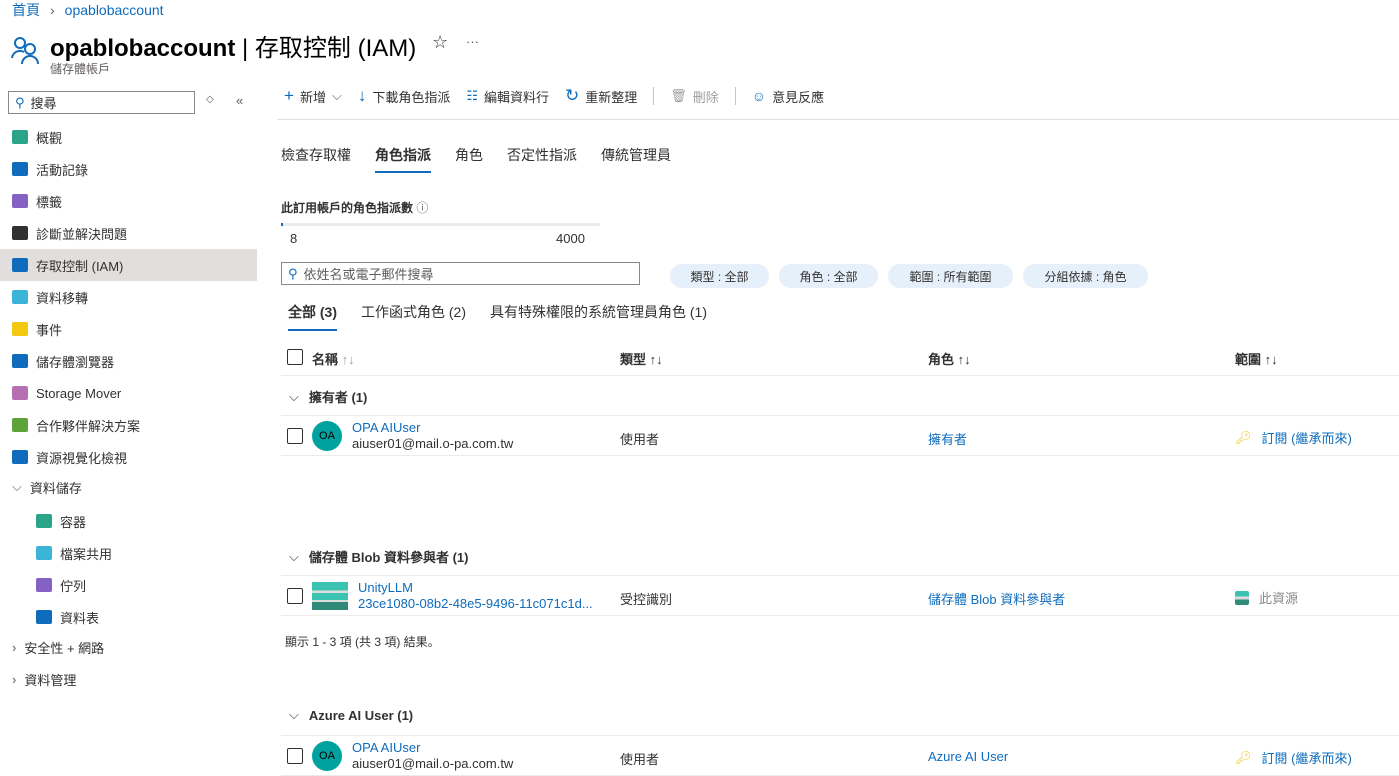 This screenshot has height=776, width=1399. I want to click on principal-name: UnityLLM, so click(385, 587).